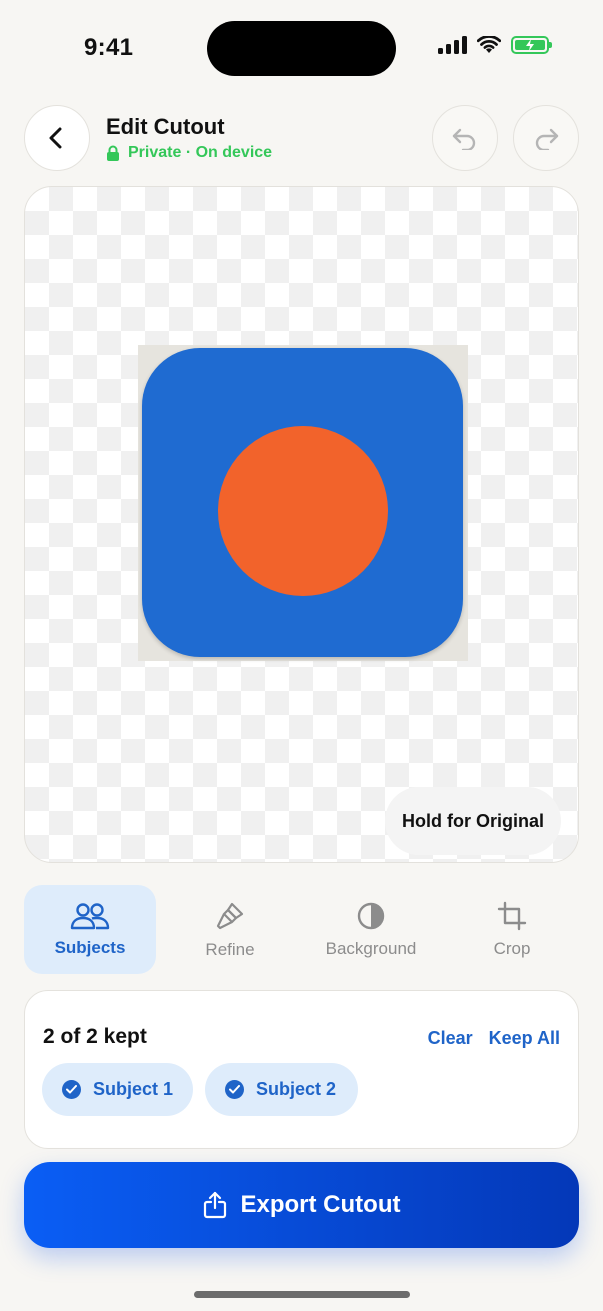 The height and width of the screenshot is (1311, 603). What do you see at coordinates (302, 1294) in the screenshot?
I see `home-indicator` at bounding box center [302, 1294].